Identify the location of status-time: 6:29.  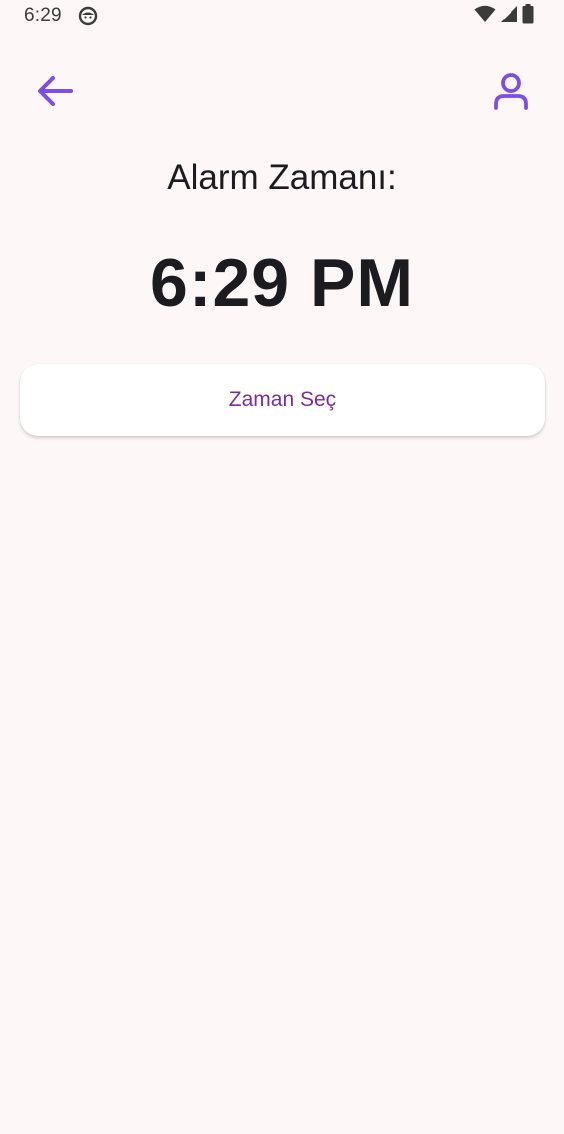
(43, 15).